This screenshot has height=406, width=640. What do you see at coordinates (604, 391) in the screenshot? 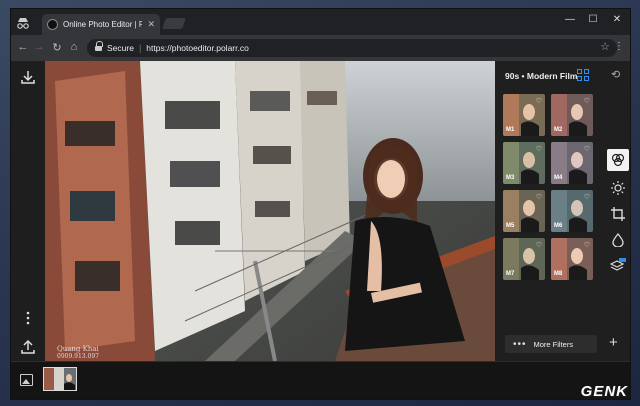
I see `genk-logo: GENK` at bounding box center [604, 391].